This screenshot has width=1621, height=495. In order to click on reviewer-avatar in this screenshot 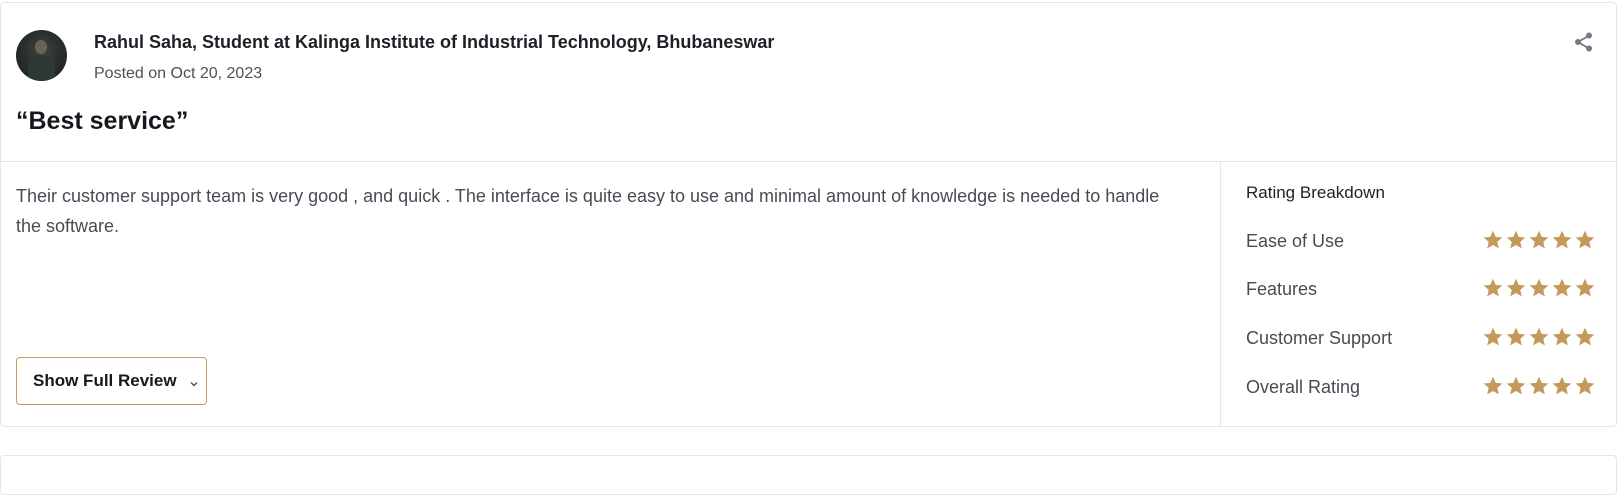, I will do `click(41, 55)`.